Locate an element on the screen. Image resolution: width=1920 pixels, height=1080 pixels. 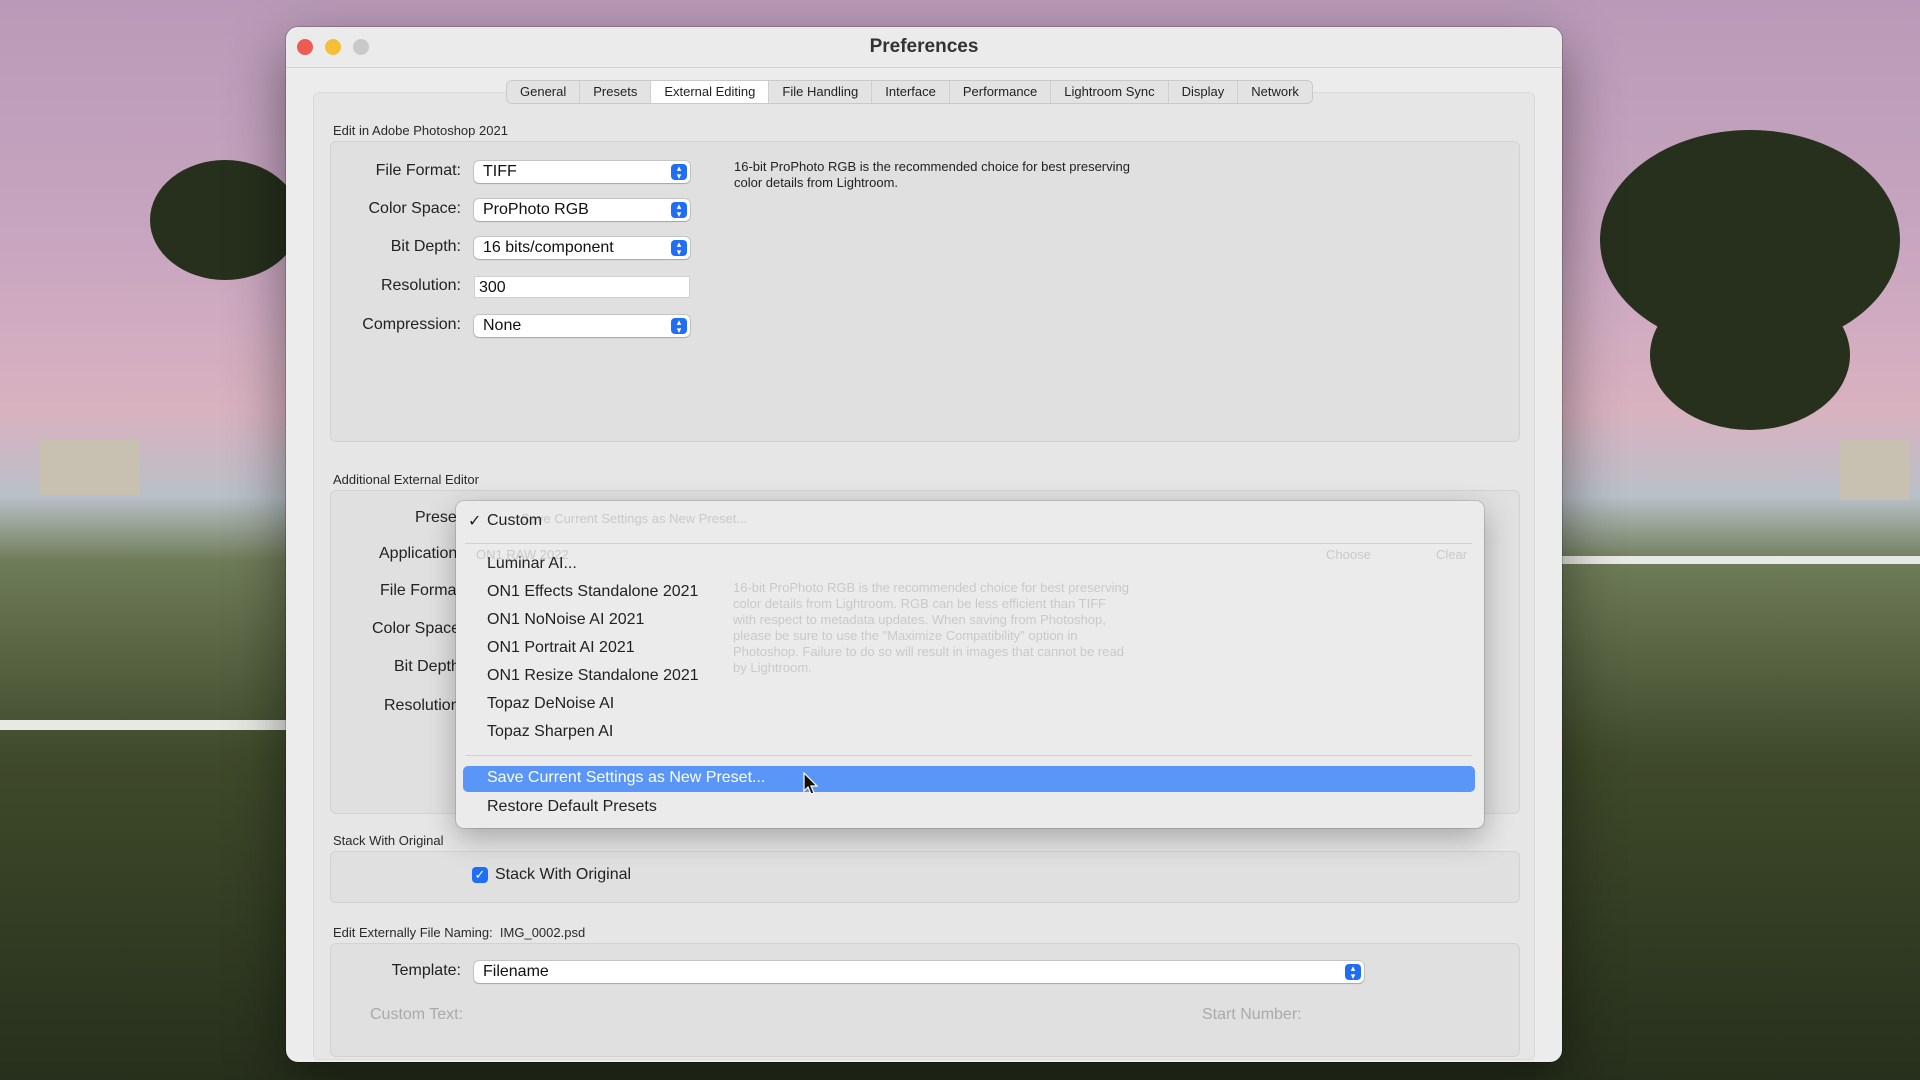
ghost-choose-button: Choose is located at coordinates (1348, 554).